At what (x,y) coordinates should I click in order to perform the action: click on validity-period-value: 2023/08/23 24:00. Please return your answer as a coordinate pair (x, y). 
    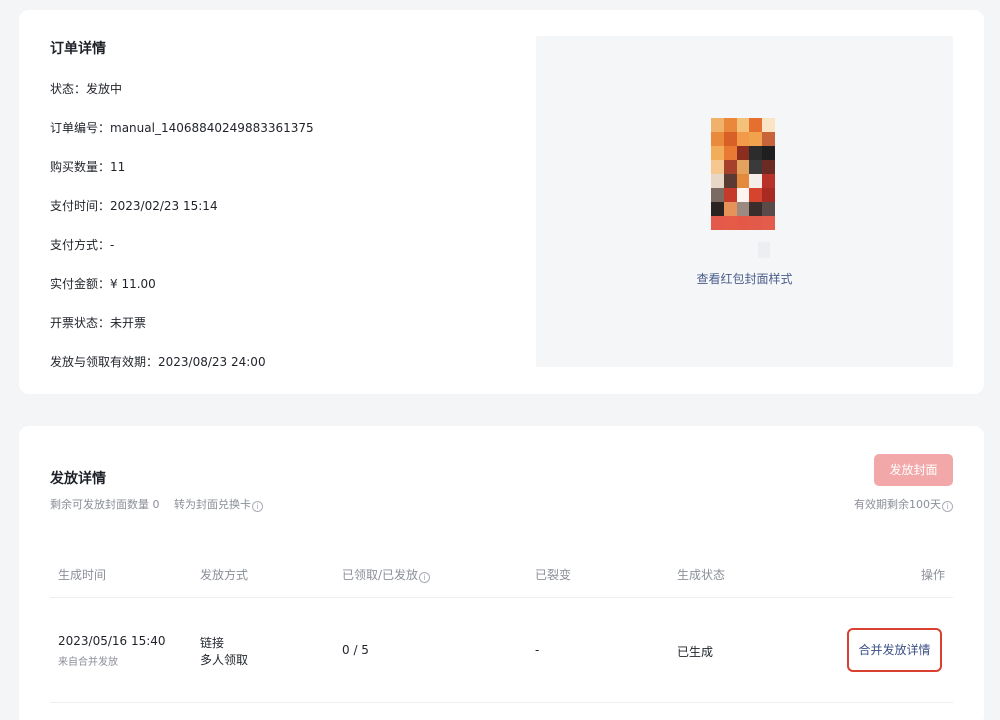
    Looking at the image, I should click on (212, 362).